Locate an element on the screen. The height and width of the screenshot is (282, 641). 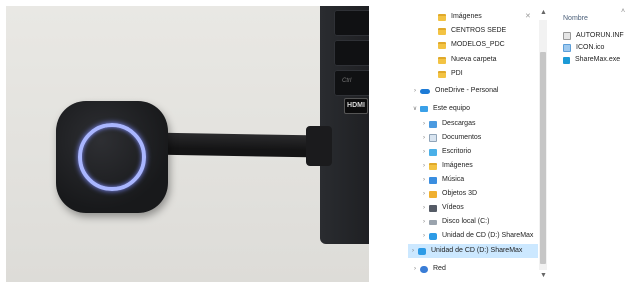
nav-item: ∨ Este equipo is located at coordinates (440, 109).